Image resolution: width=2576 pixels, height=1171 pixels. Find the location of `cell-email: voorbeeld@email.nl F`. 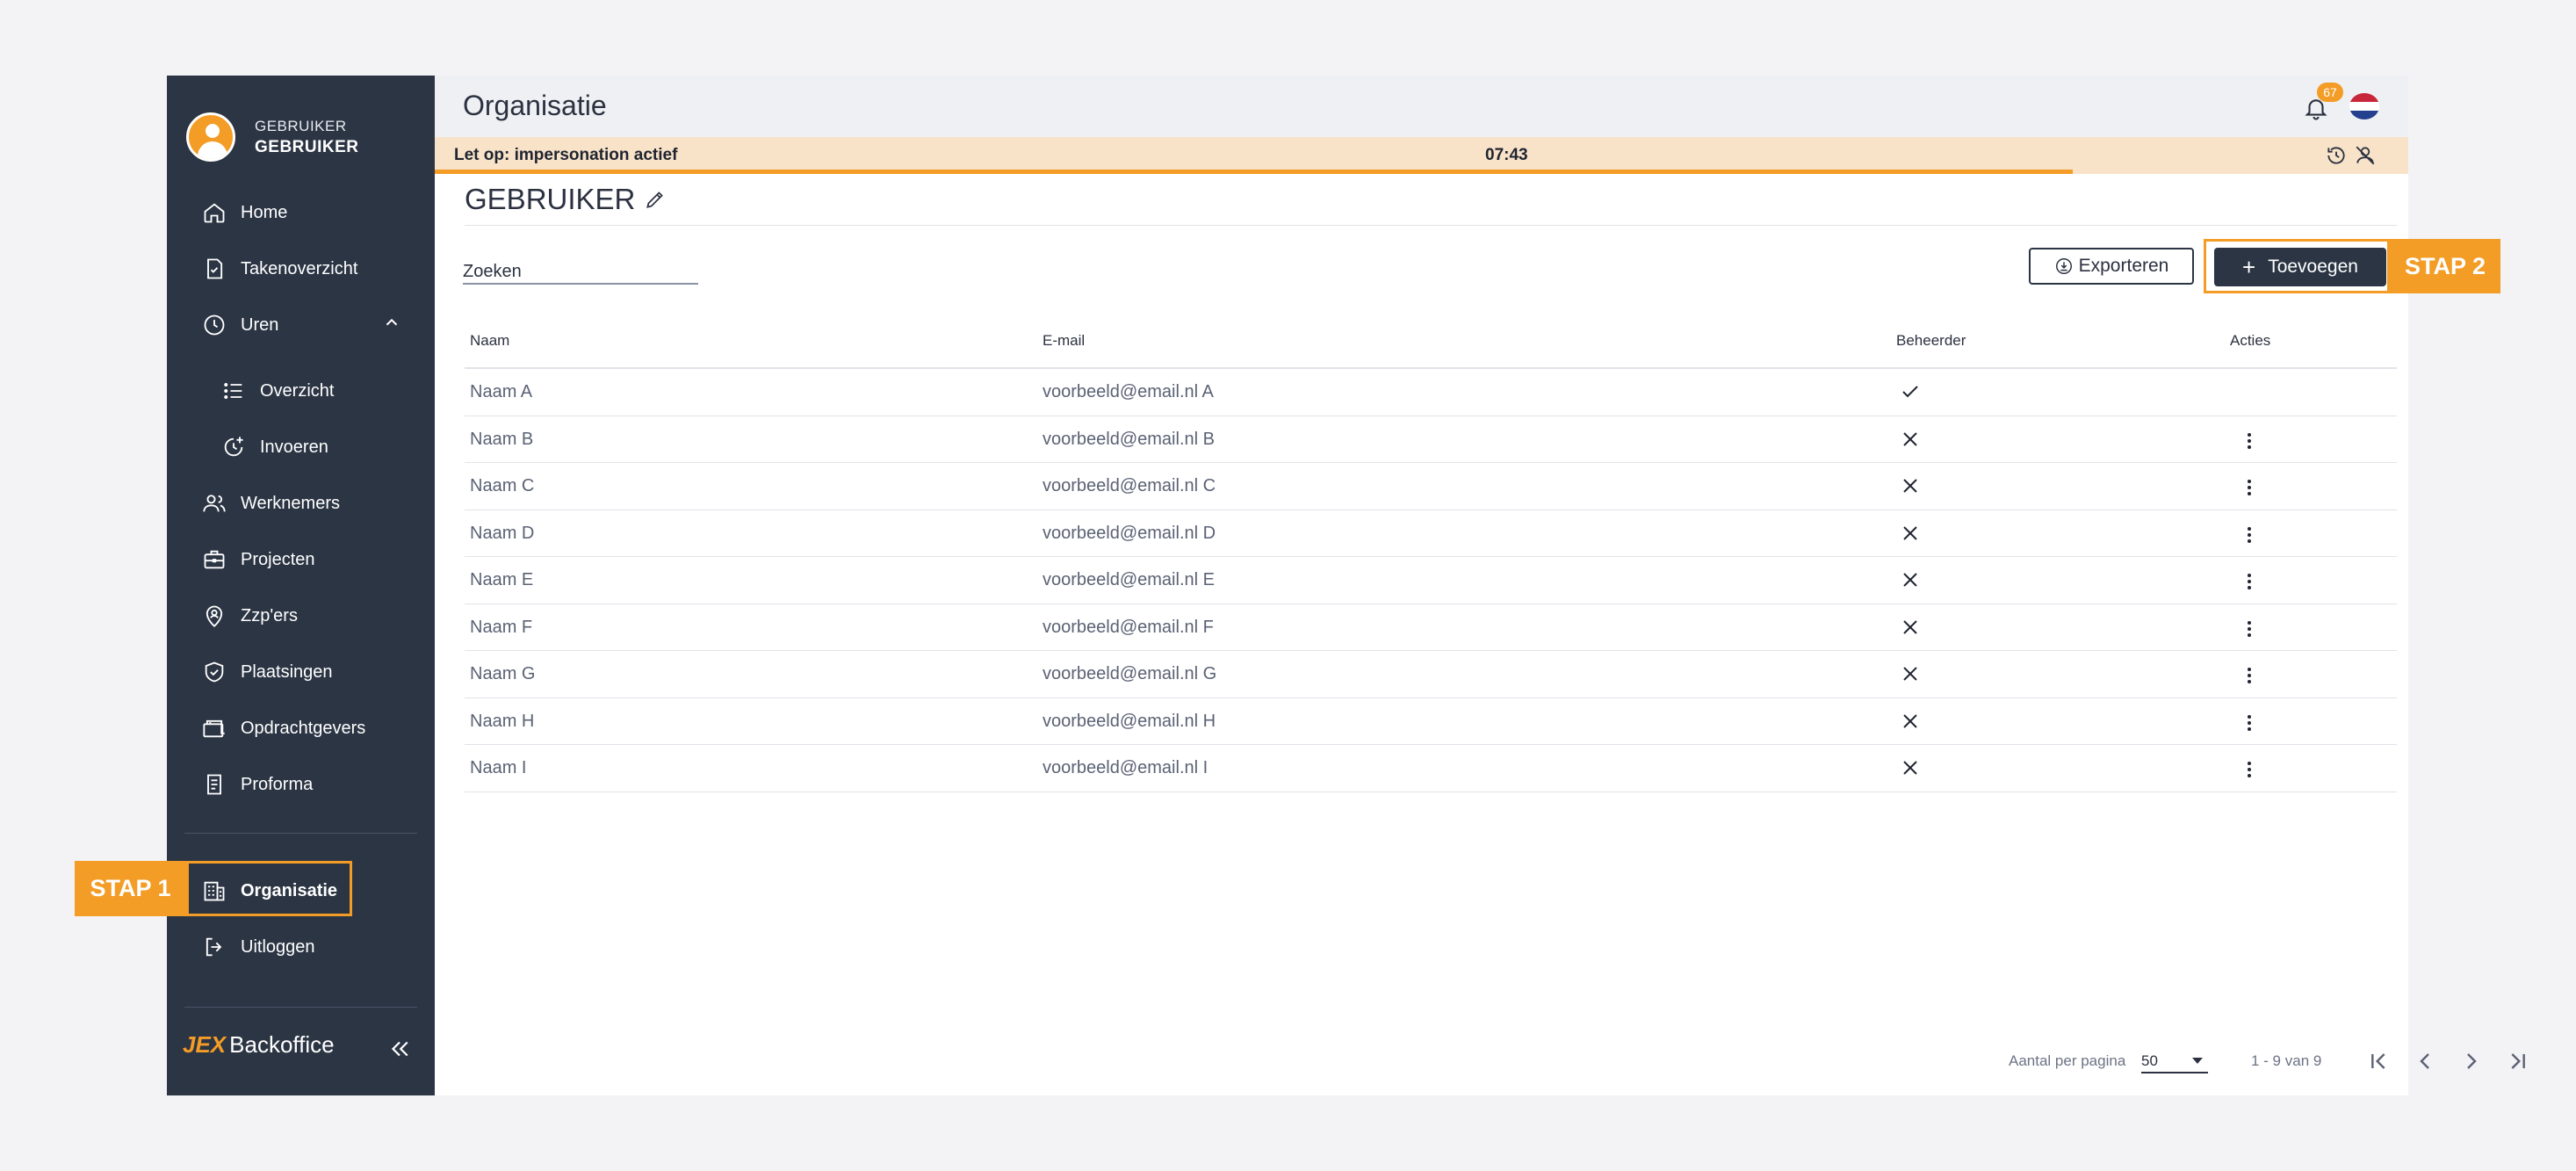

cell-email: voorbeeld@email.nl F is located at coordinates (1128, 627).